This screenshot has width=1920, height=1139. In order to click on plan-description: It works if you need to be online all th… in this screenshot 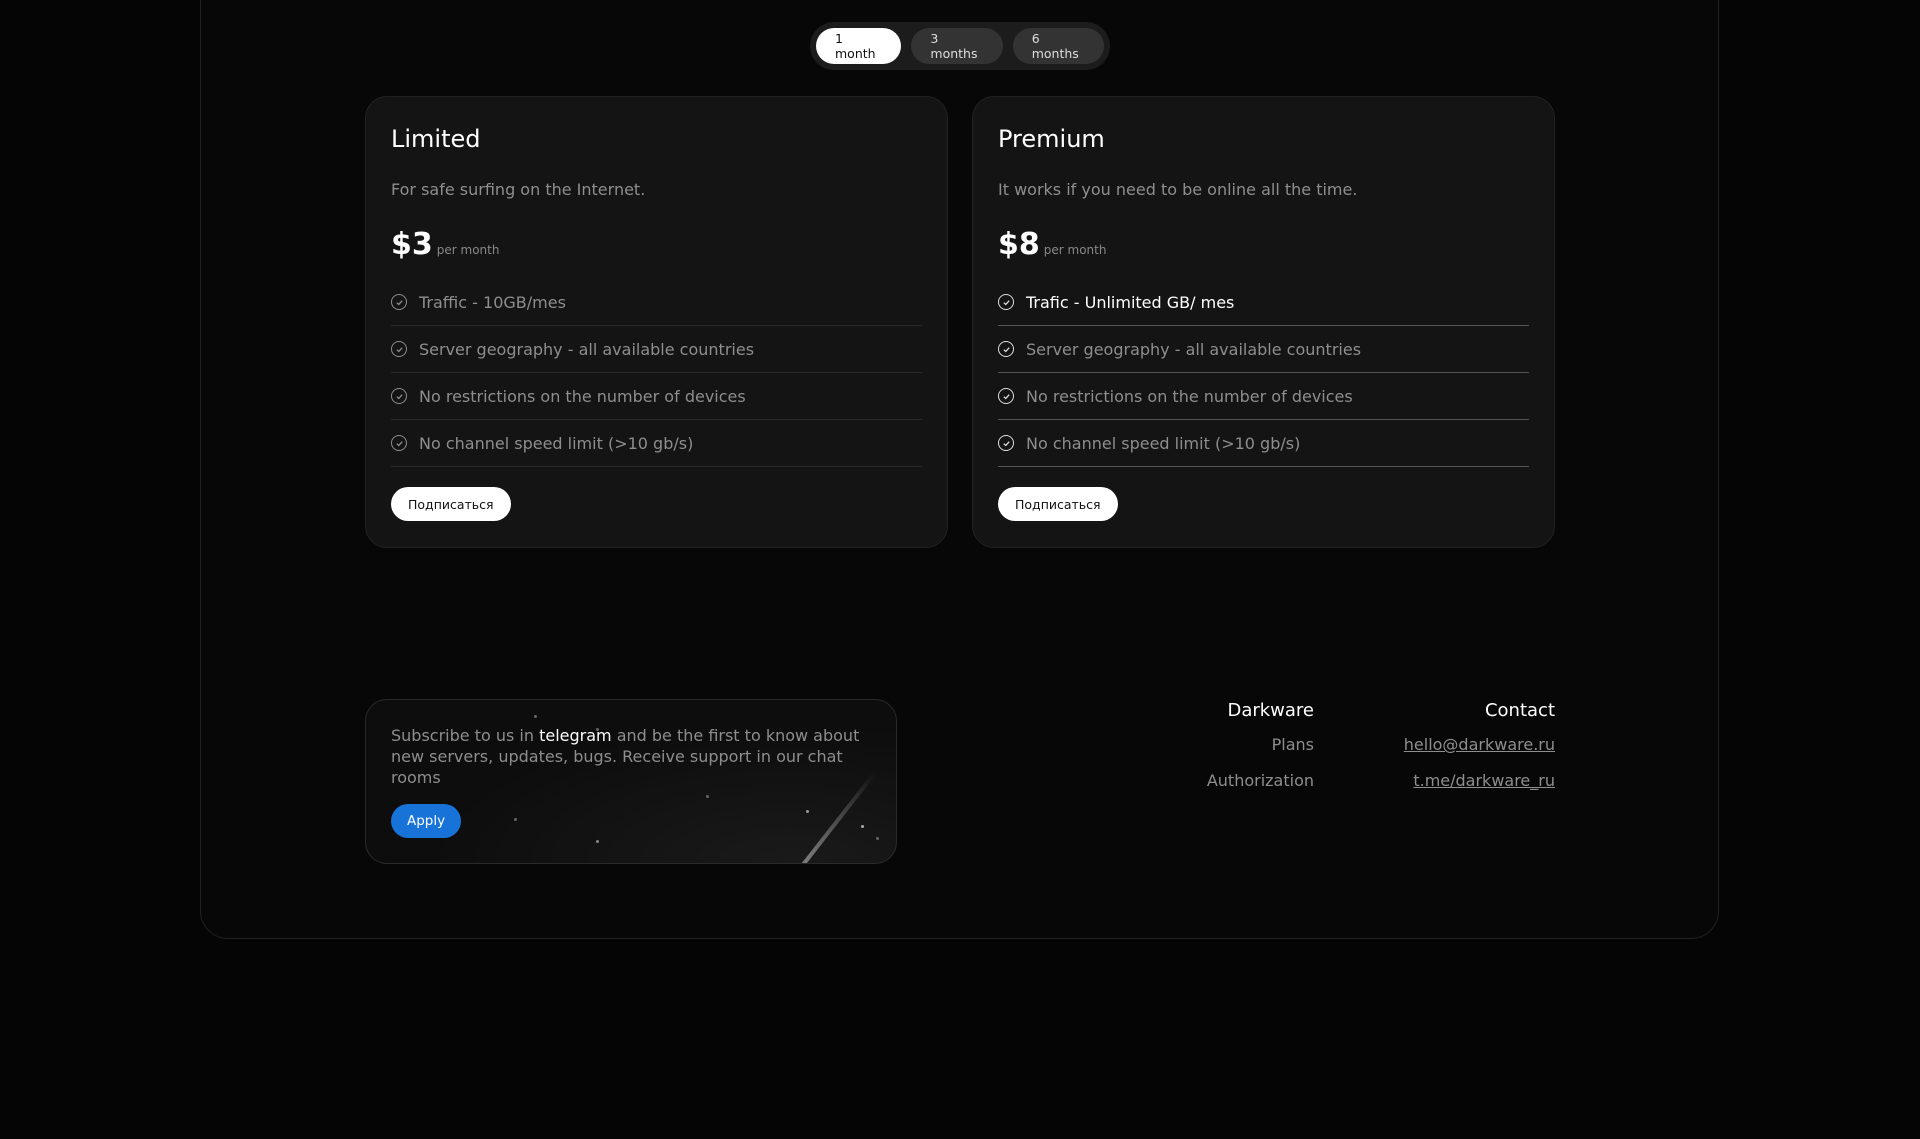, I will do `click(1178, 189)`.